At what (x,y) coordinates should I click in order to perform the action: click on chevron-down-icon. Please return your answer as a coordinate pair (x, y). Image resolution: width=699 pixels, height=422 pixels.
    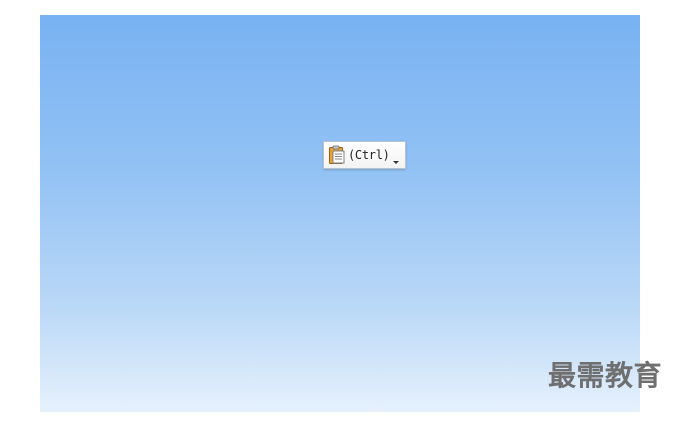
    Looking at the image, I should click on (396, 157).